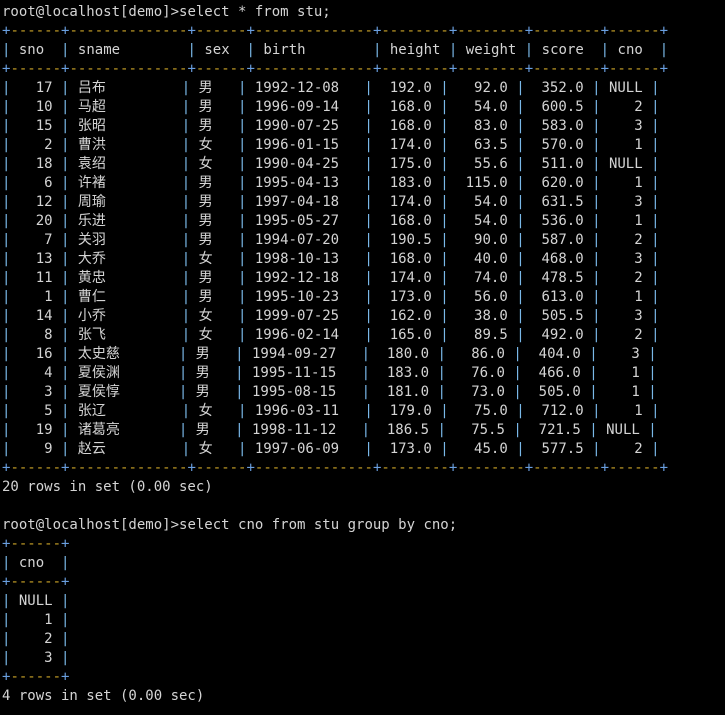 Image resolution: width=725 pixels, height=715 pixels. I want to click on text-run: 2, so click(638, 240).